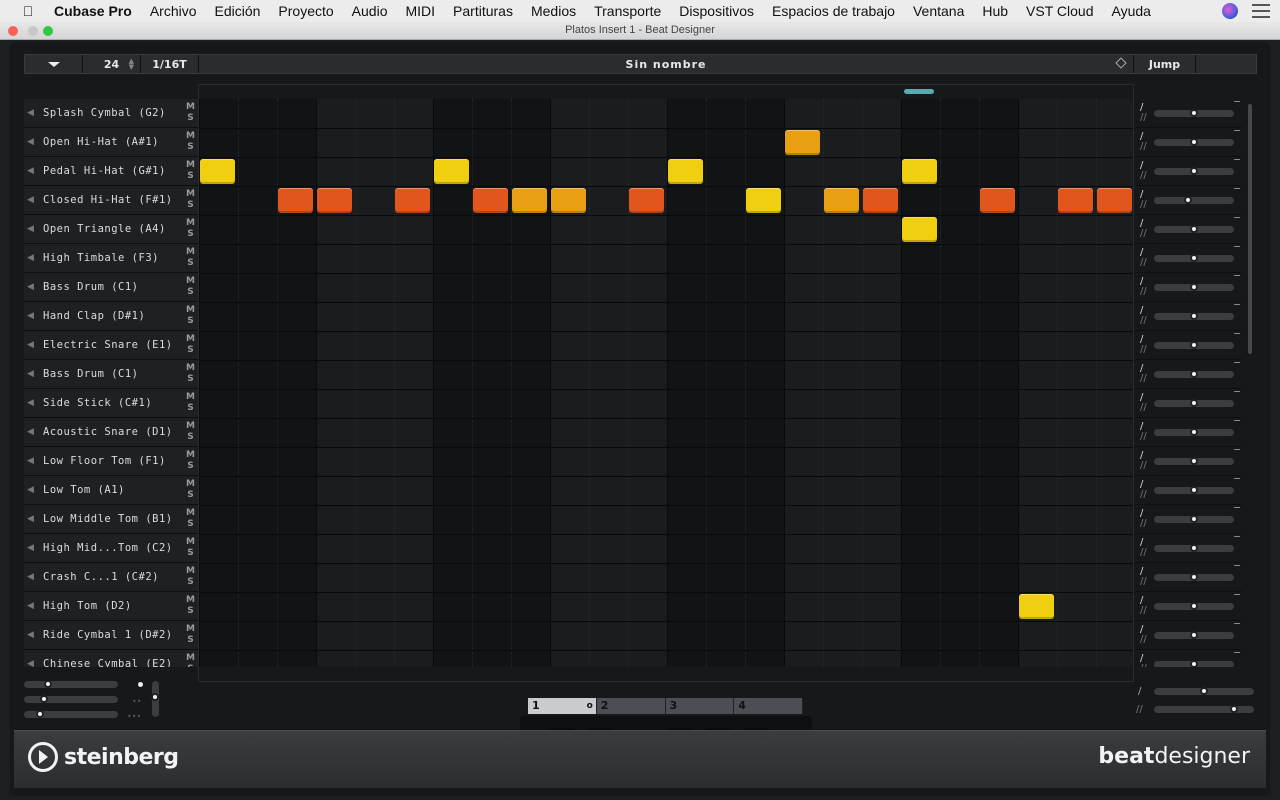  I want to click on pattern-menu-button, so click(54, 64).